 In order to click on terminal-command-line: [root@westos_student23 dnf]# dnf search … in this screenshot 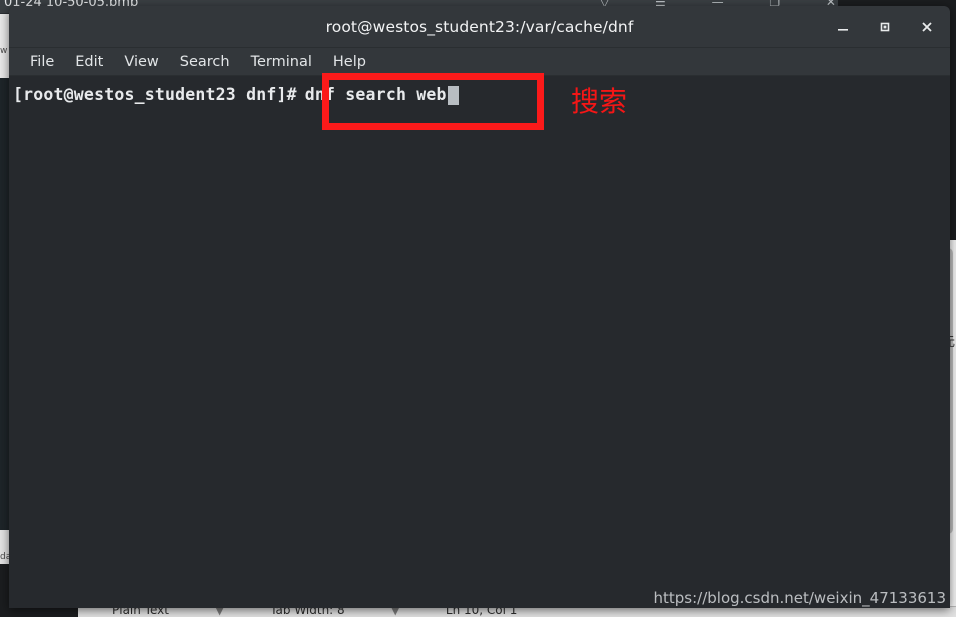, I will do `click(481, 95)`.